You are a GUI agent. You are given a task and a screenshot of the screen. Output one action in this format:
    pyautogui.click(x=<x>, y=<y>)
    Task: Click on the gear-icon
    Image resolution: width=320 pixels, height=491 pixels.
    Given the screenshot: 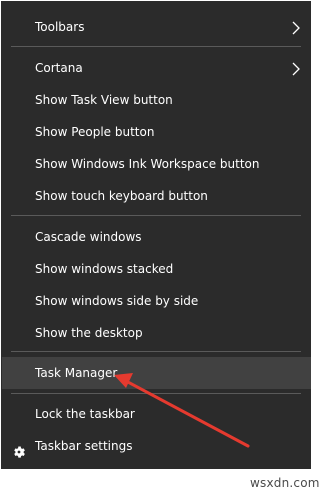 What is the action you would take?
    pyautogui.click(x=19, y=448)
    